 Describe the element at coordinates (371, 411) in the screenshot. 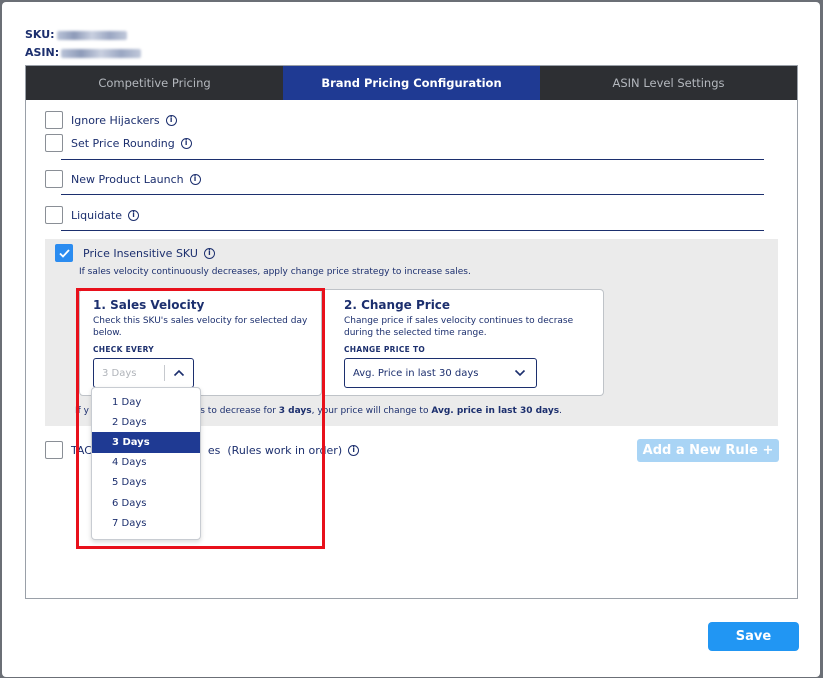

I see `result-mid2: , your price will change to` at that location.